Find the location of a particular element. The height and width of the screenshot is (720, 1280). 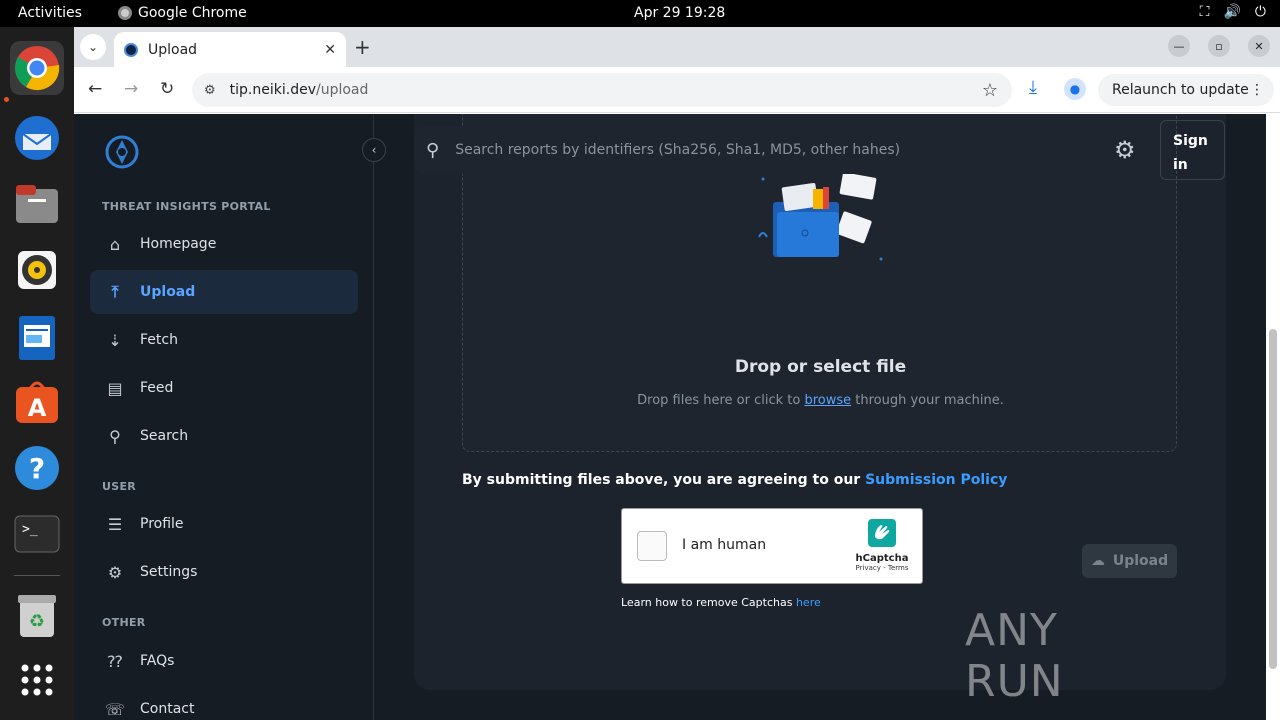

trash-icon: ♻ is located at coordinates (37, 616).